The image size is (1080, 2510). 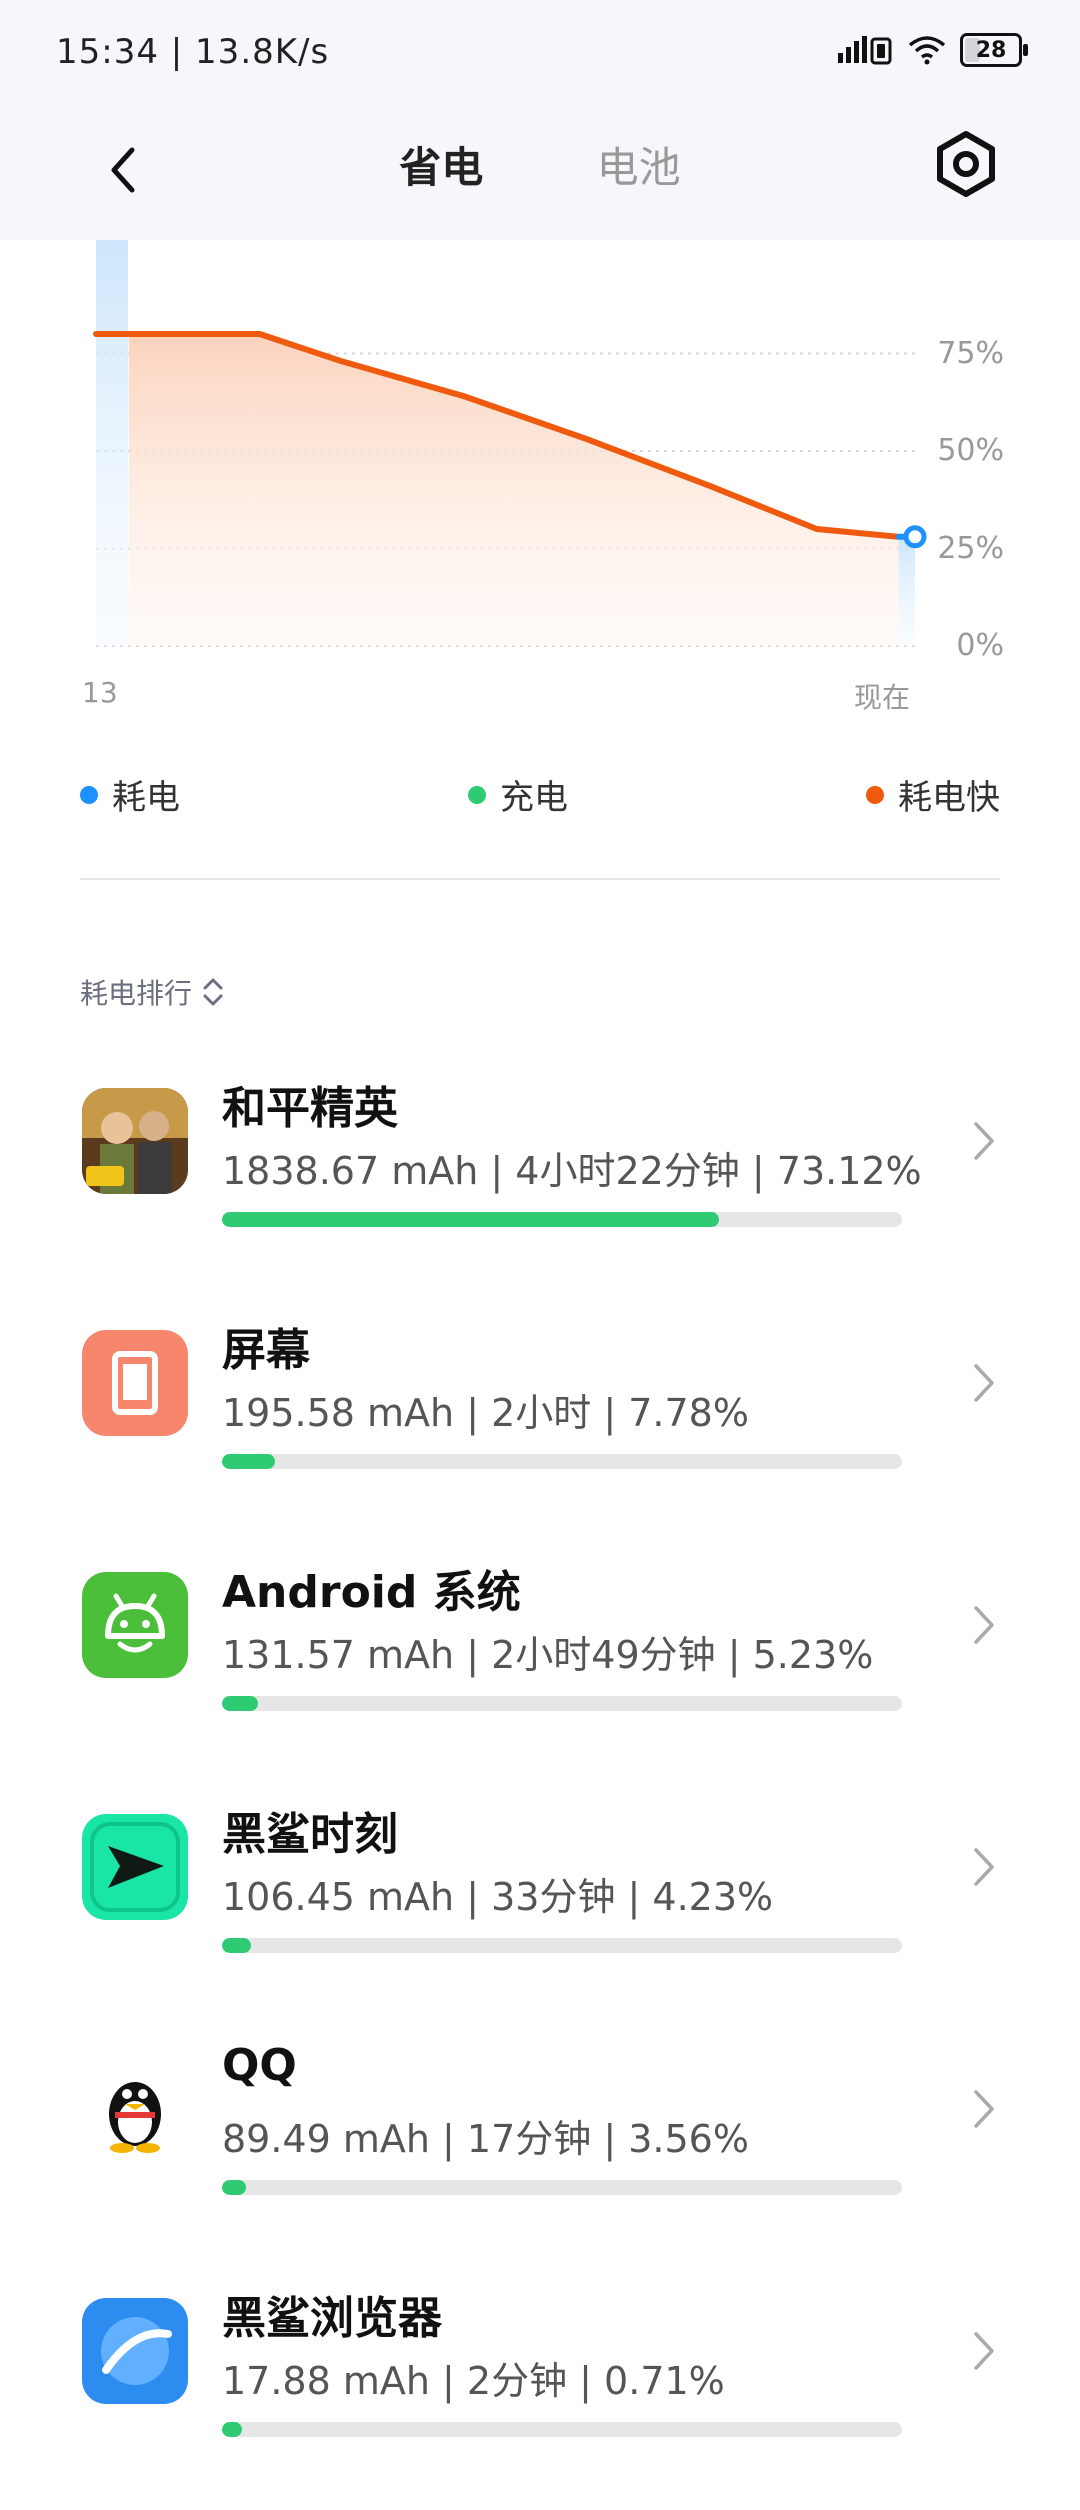 I want to click on legend-item-charge: 充电, so click(x=518, y=794).